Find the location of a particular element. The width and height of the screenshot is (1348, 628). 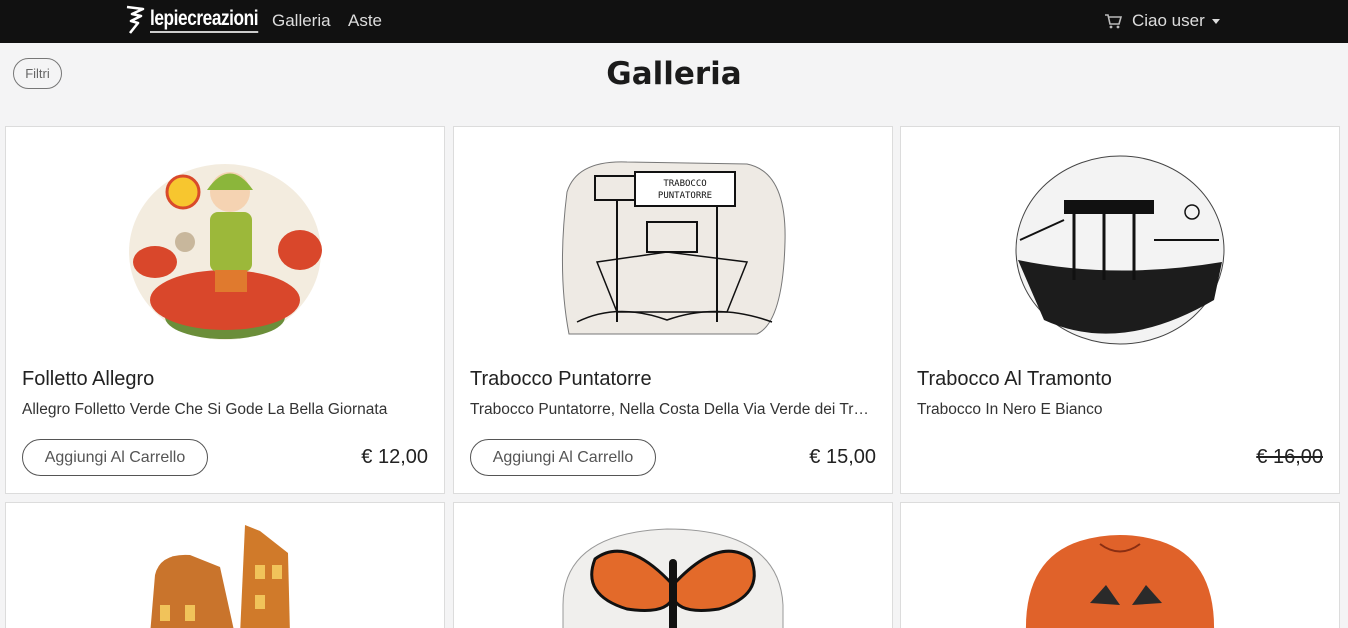

product-image-pumpkin is located at coordinates (1120, 578).